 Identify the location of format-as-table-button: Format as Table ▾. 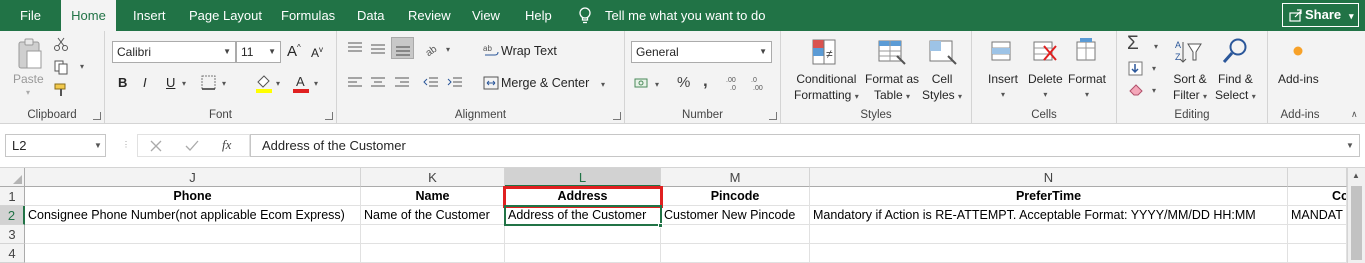
(892, 88).